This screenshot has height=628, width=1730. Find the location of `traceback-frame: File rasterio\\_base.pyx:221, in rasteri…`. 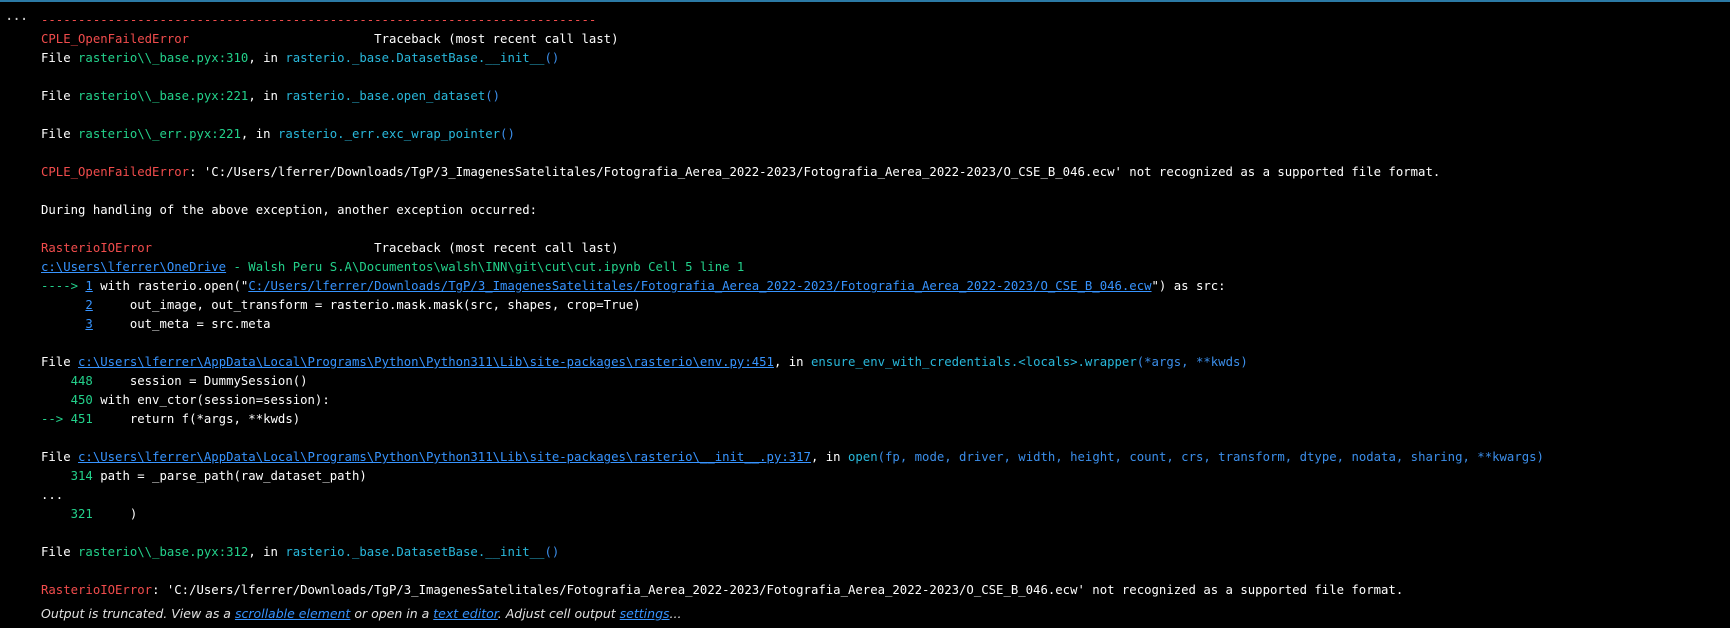

traceback-frame: File rasterio\\_base.pyx:221, in rasteri… is located at coordinates (881, 96).